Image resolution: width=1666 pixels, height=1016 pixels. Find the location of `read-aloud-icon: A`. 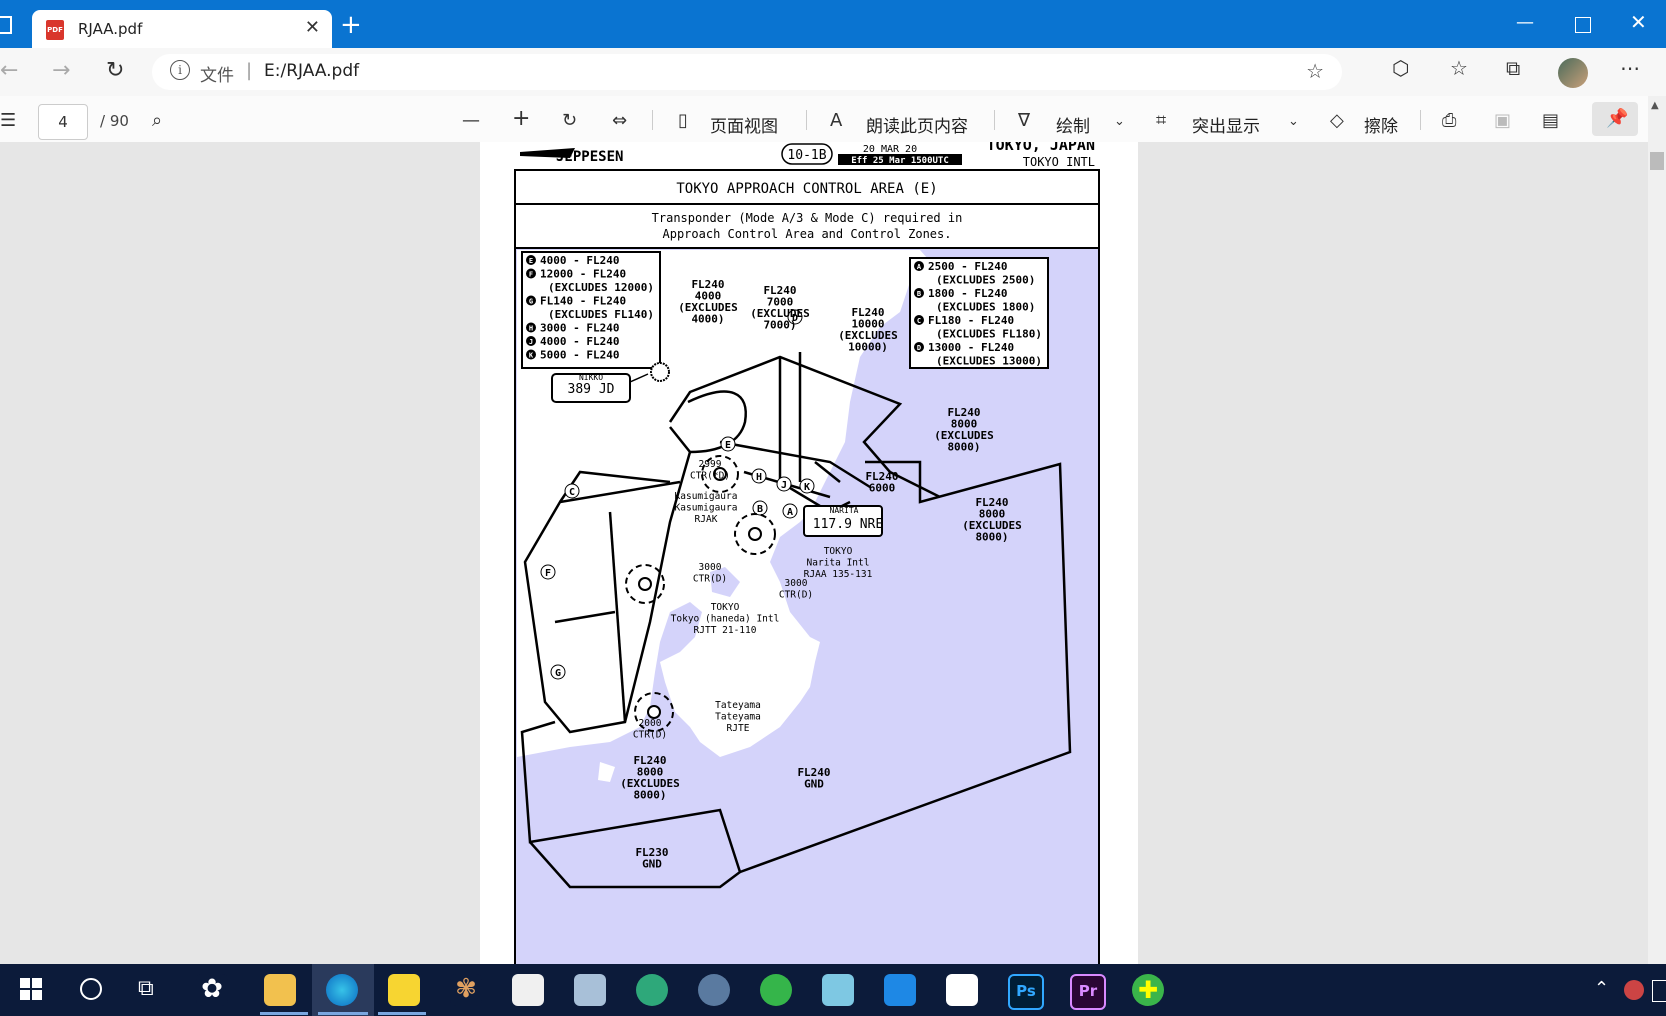

read-aloud-icon: A is located at coordinates (836, 120).